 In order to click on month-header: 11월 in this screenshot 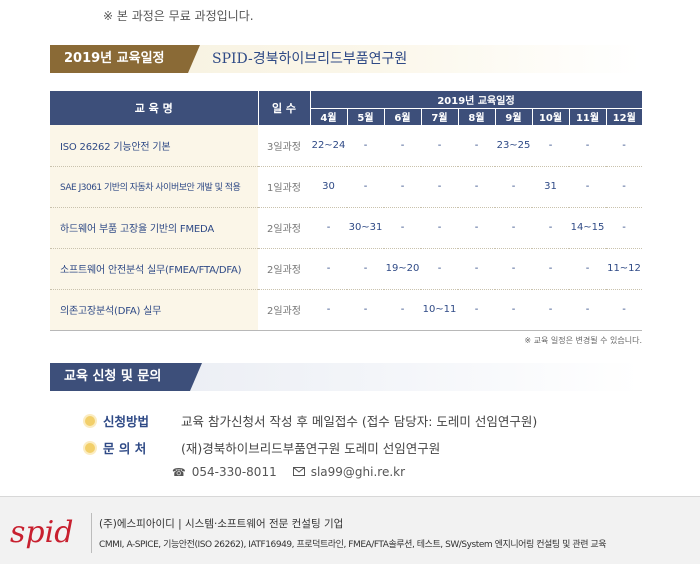, I will do `click(588, 116)`.